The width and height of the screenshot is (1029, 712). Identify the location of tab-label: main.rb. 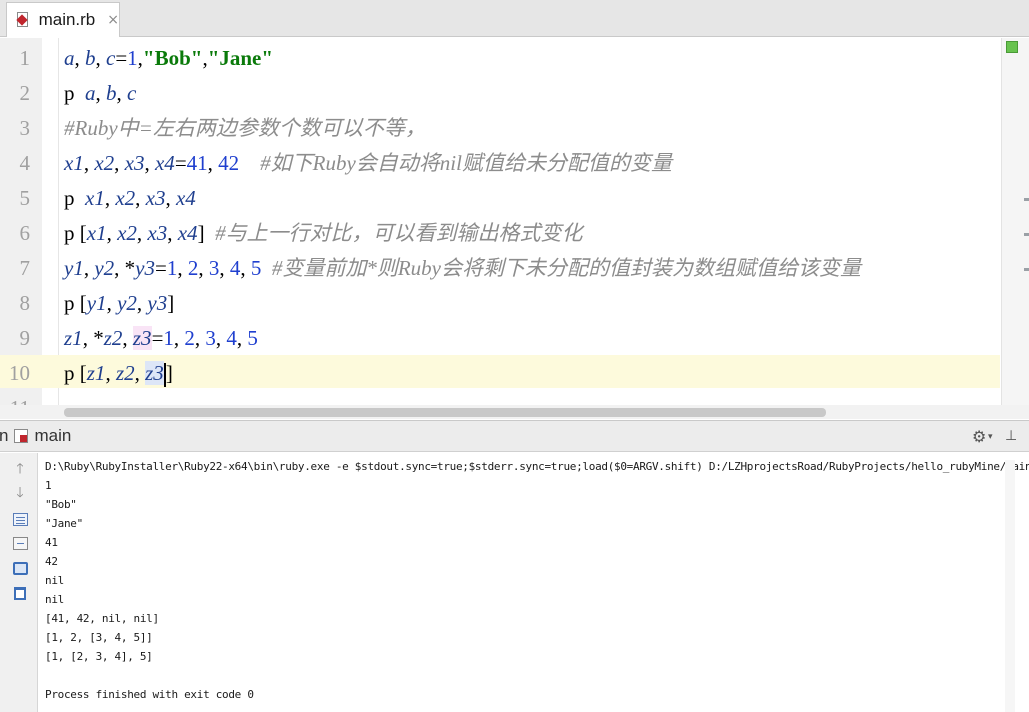
(67, 19).